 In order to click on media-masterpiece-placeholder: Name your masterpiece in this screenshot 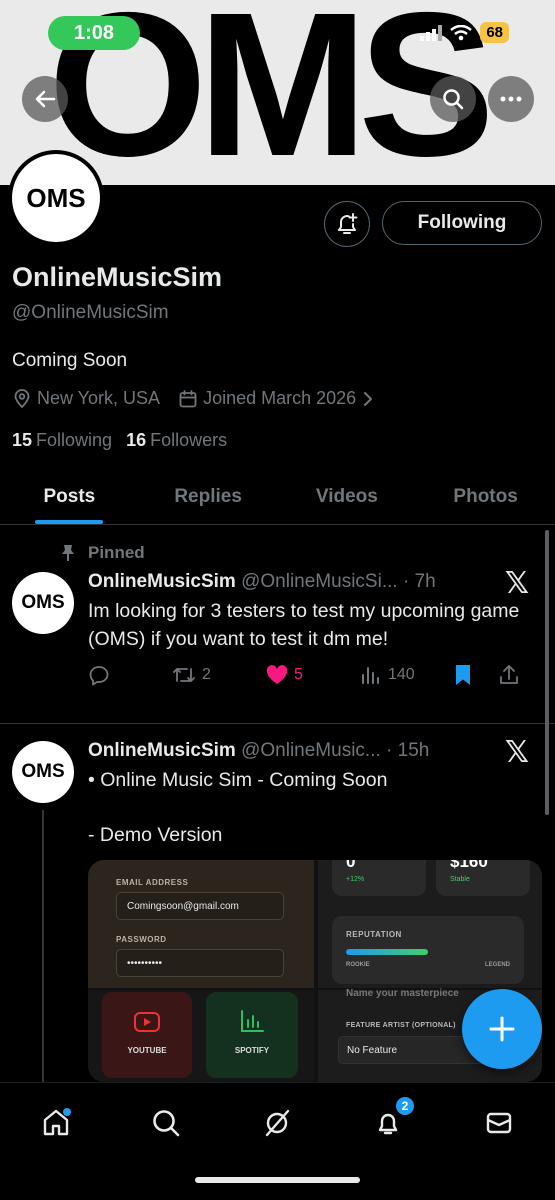, I will do `click(402, 993)`.